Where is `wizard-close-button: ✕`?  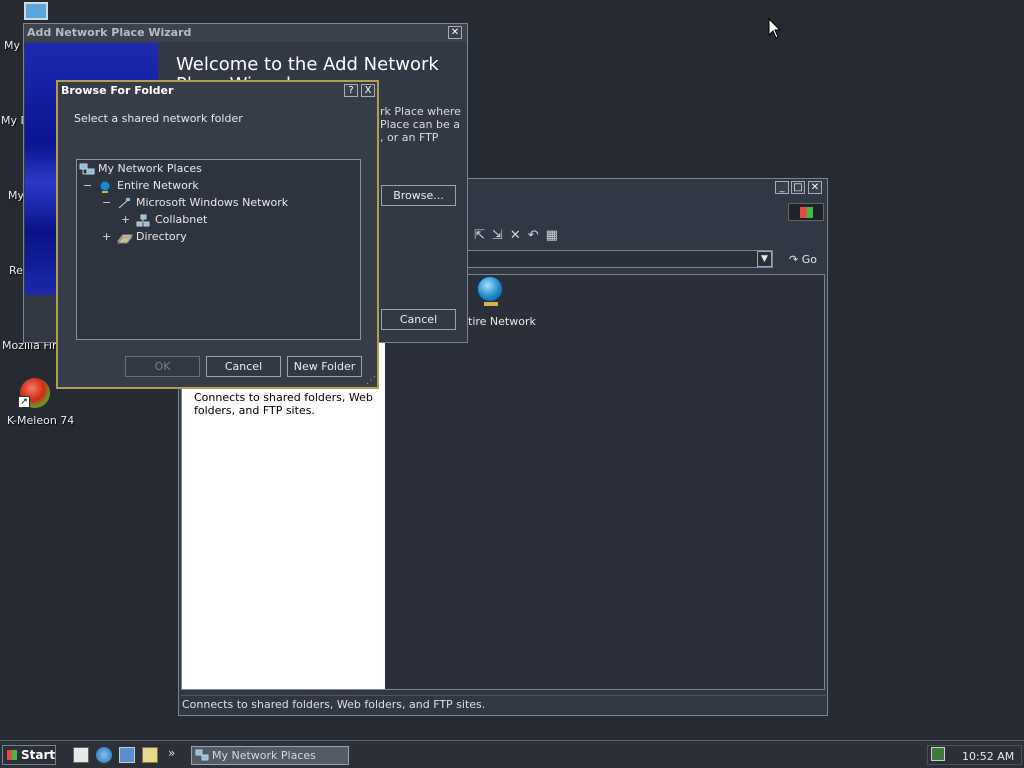 wizard-close-button: ✕ is located at coordinates (455, 32).